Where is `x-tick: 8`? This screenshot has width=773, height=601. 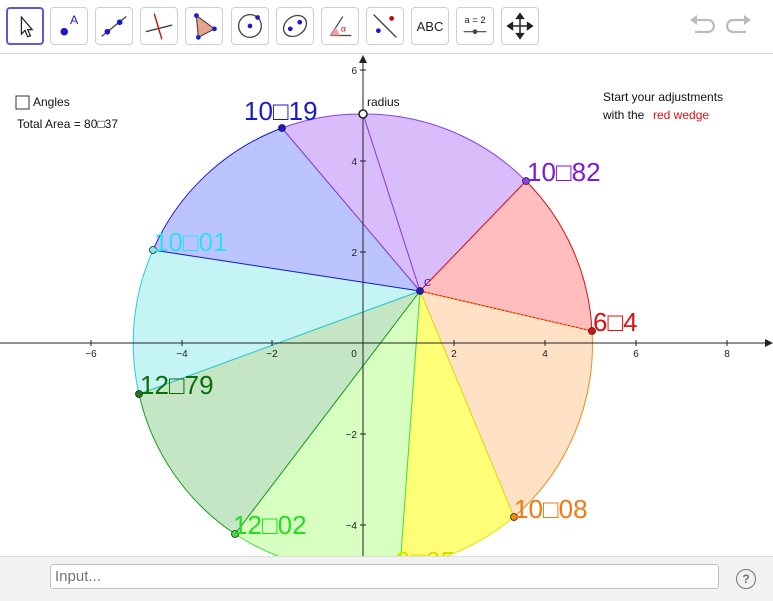
x-tick: 8 is located at coordinates (727, 354).